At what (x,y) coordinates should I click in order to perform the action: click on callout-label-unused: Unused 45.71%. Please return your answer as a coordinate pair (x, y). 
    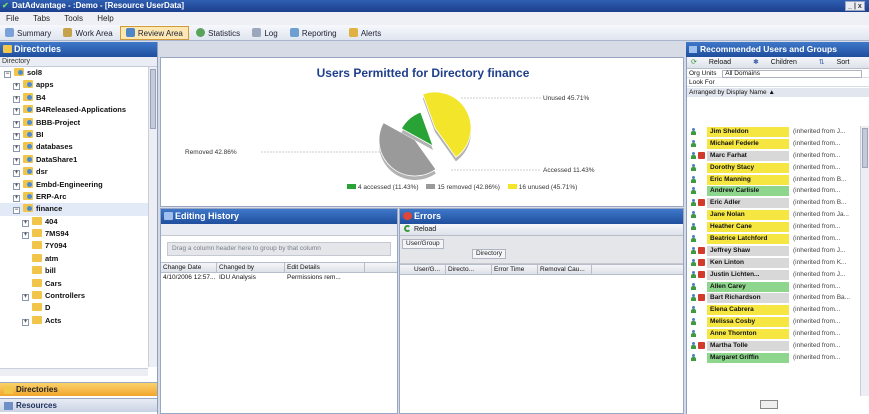
    Looking at the image, I should click on (566, 98).